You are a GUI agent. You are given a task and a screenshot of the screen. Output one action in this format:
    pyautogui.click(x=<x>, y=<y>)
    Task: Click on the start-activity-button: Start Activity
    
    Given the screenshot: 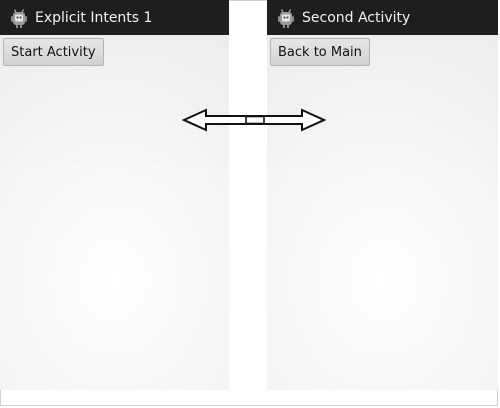 What is the action you would take?
    pyautogui.click(x=53, y=52)
    